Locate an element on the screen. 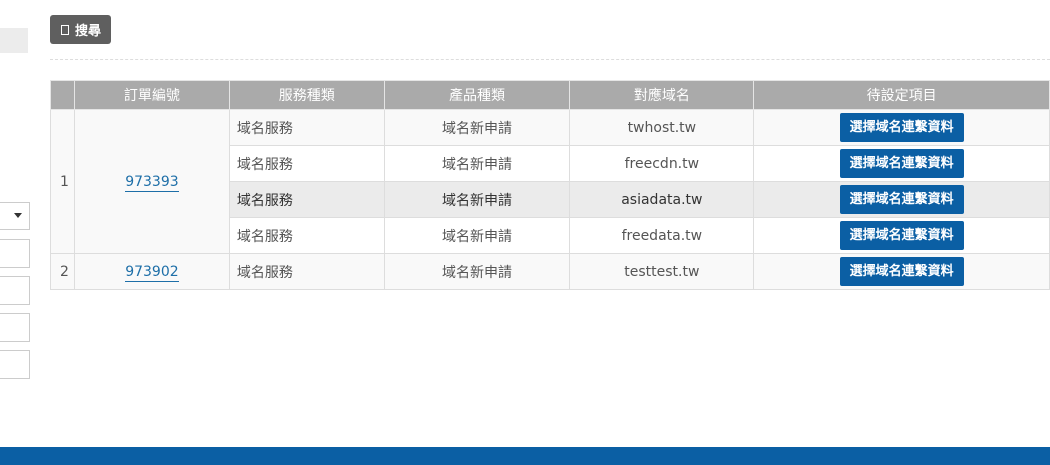 The height and width of the screenshot is (465, 1050). order-link: 973902 is located at coordinates (152, 272).